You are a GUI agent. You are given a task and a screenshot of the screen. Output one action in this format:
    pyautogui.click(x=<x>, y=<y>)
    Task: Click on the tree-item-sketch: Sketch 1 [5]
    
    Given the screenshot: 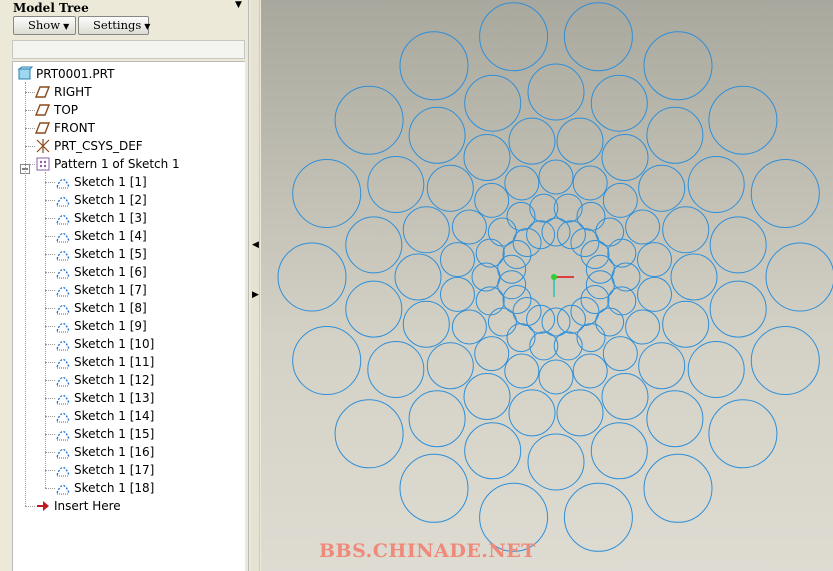 What is the action you would take?
    pyautogui.click(x=101, y=254)
    